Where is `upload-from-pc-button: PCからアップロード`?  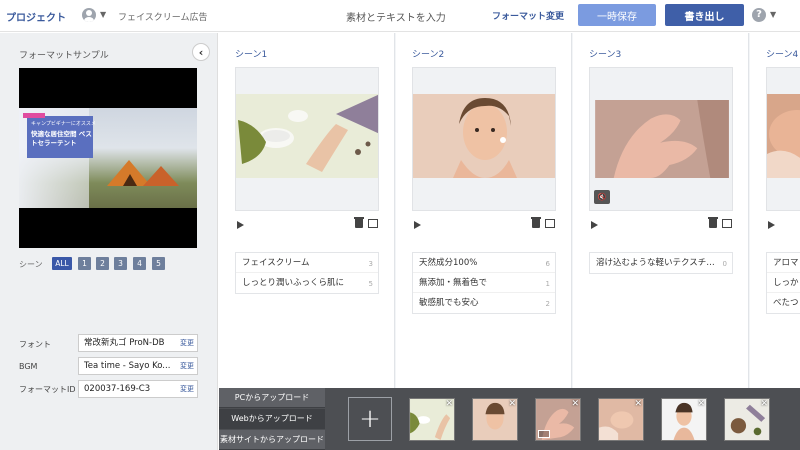
upload-from-pc-button: PCからアップロード is located at coordinates (272, 398).